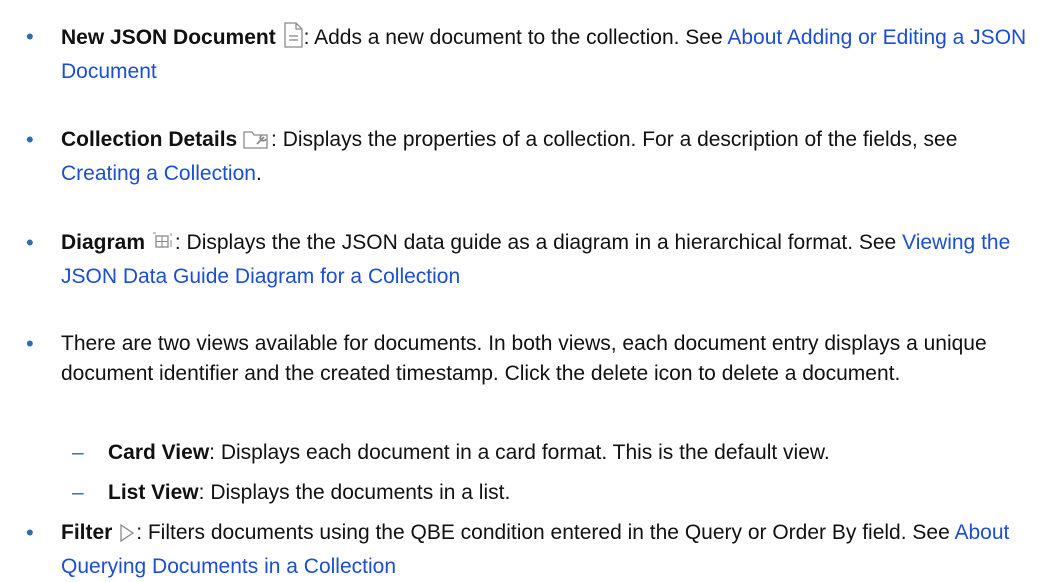  I want to click on diagram-icon, so click(163, 246).